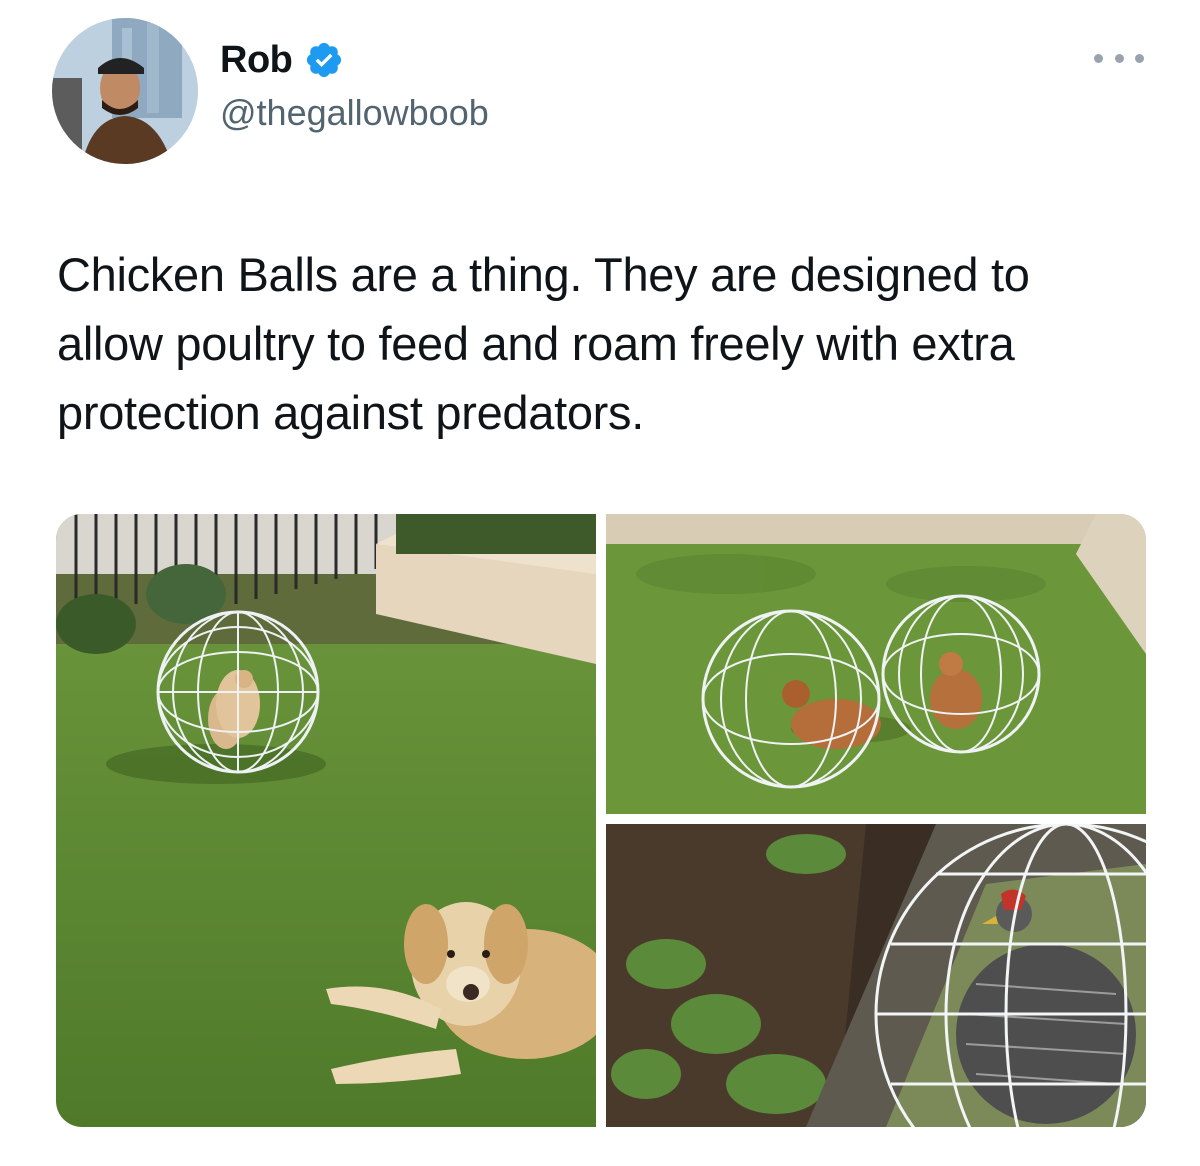 This screenshot has width=1200, height=1166. What do you see at coordinates (876, 975) in the screenshot?
I see `photo-chicken-closeup` at bounding box center [876, 975].